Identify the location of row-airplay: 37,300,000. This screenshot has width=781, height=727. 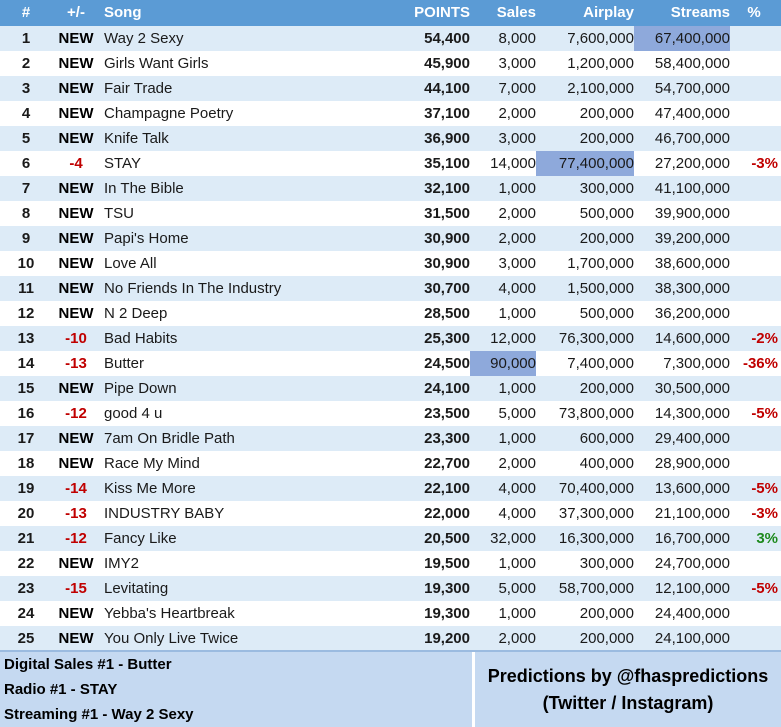
(596, 513).